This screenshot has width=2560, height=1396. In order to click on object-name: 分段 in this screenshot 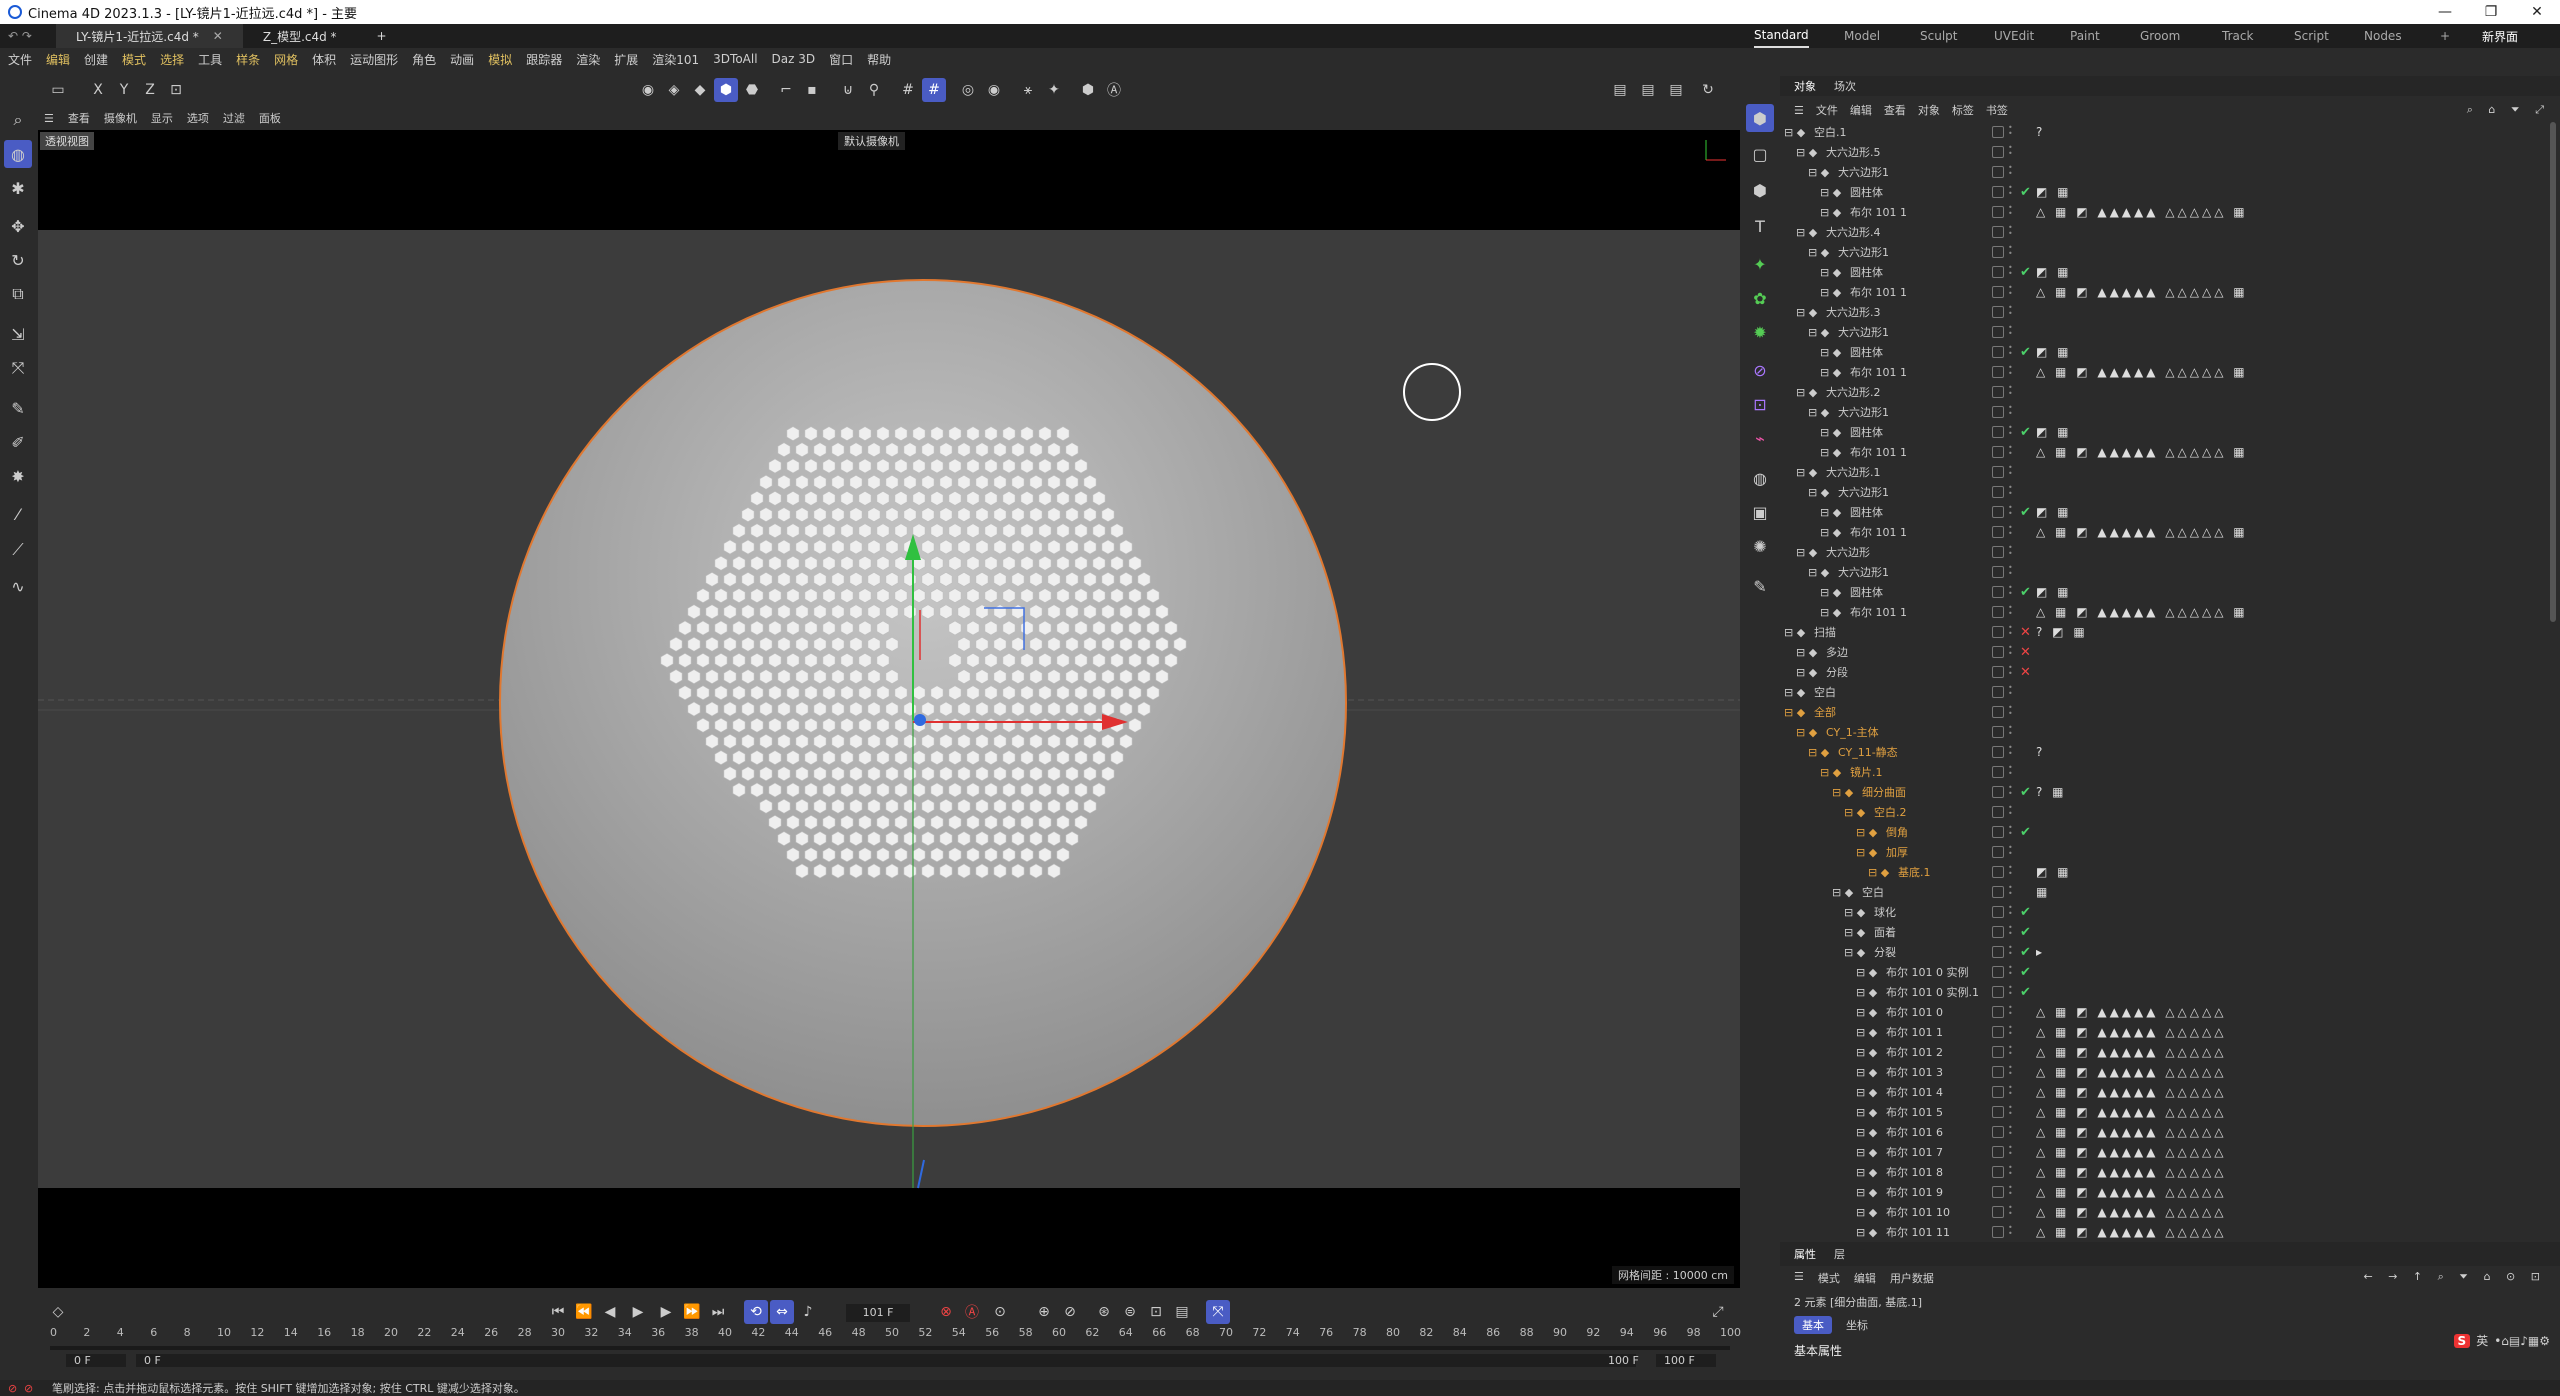, I will do `click(1837, 672)`.